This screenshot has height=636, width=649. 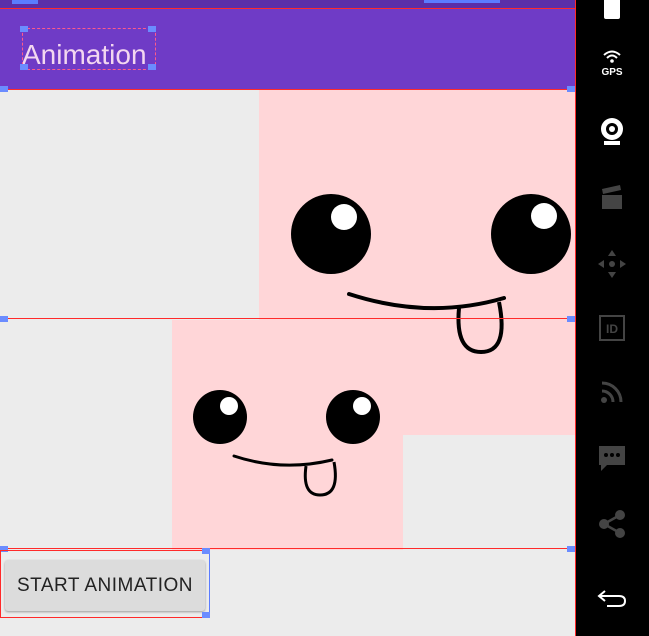 I want to click on app-toolbar: Animation, so click(x=287, y=49).